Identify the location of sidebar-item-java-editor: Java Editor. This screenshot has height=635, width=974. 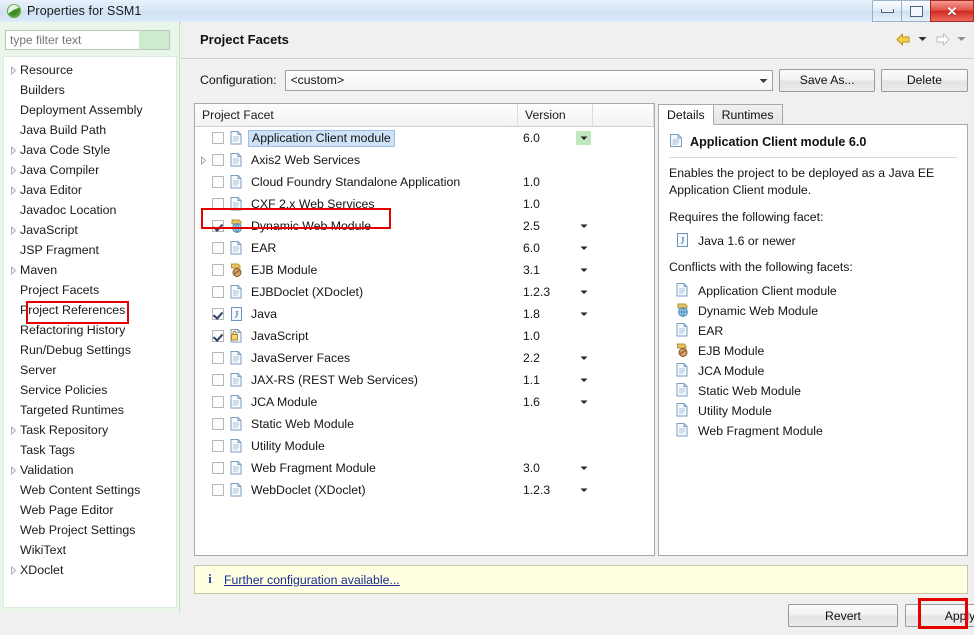
(90, 190).